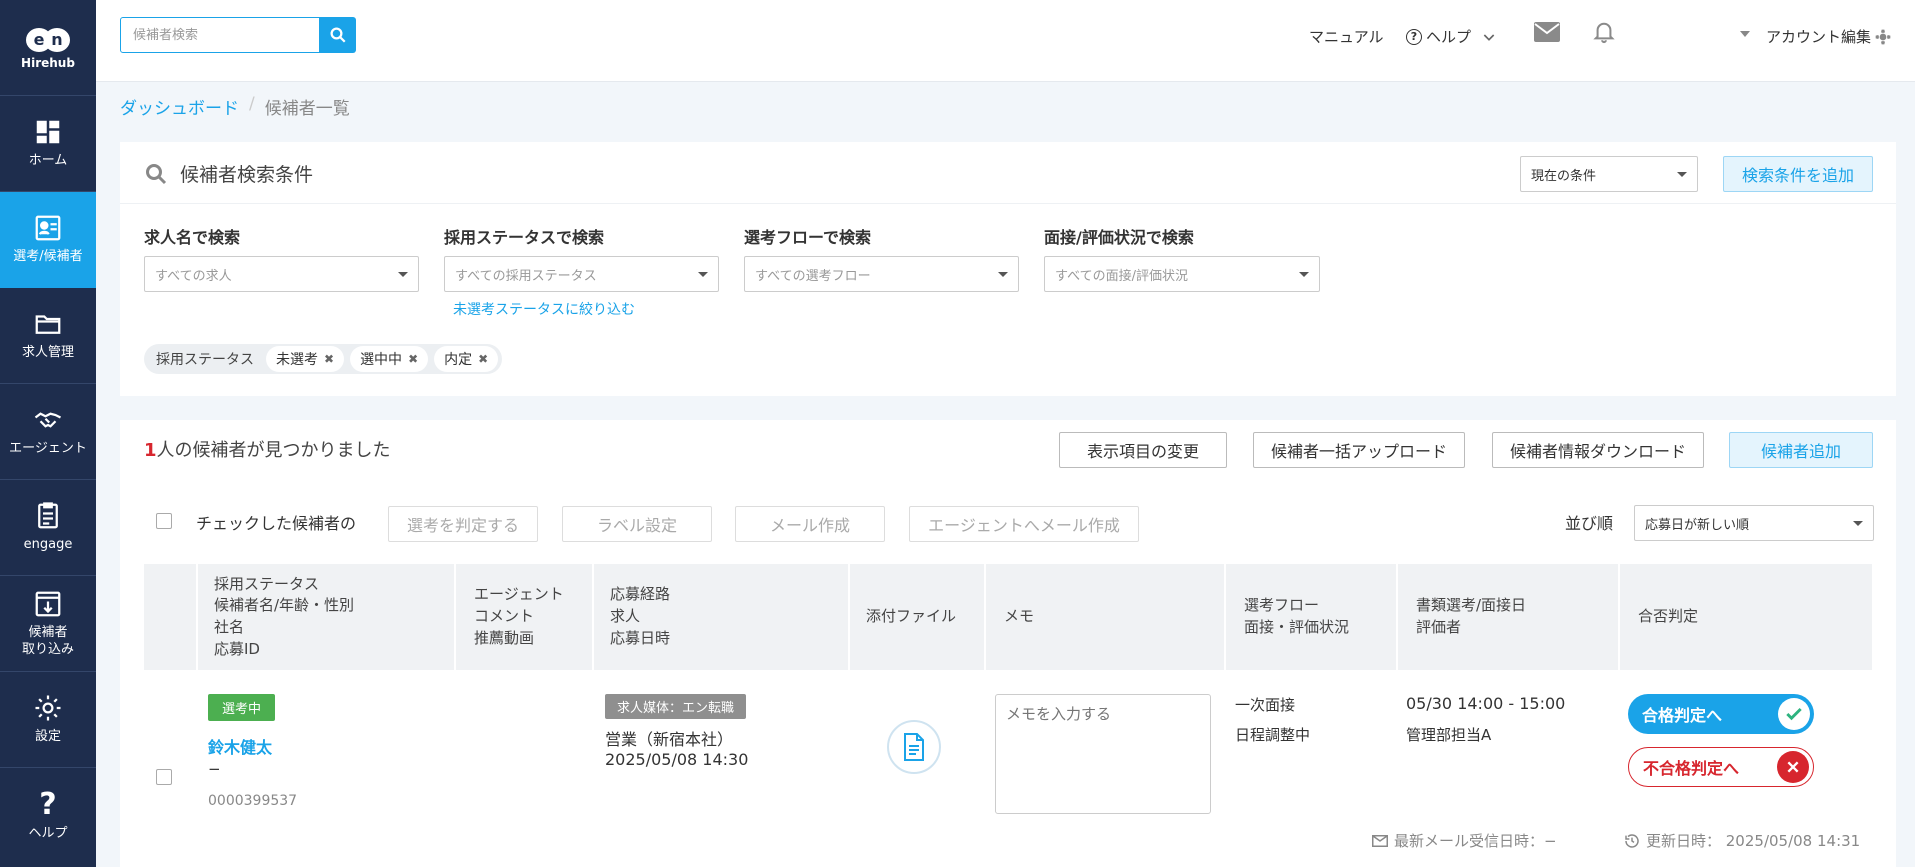 The image size is (1915, 867). What do you see at coordinates (1005, 41) in the screenshot?
I see `top-header: マニュアル ? ヘルプ アカウント編集` at bounding box center [1005, 41].